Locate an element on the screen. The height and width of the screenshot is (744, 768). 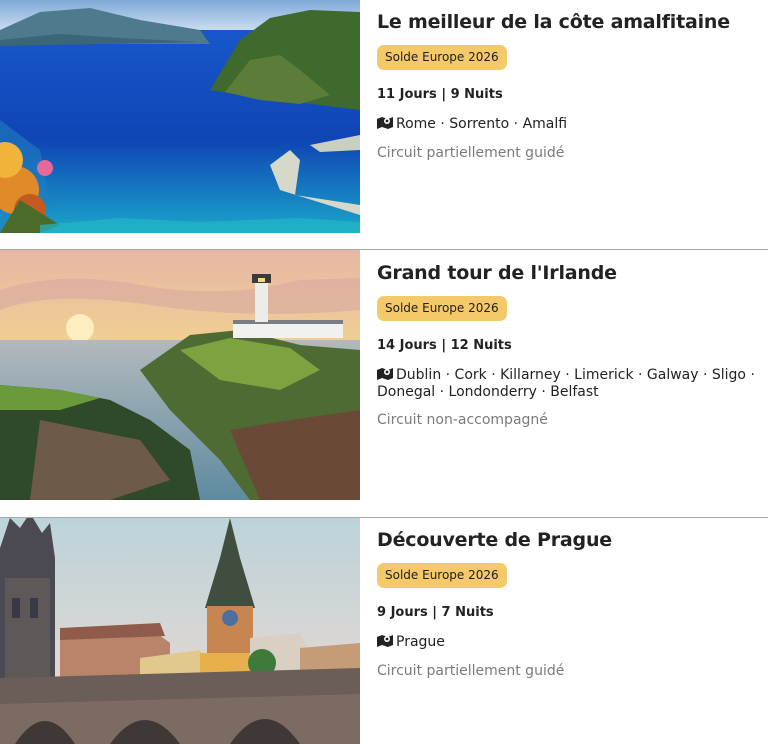
tour-image-amalfi-coast is located at coordinates (180, 116).